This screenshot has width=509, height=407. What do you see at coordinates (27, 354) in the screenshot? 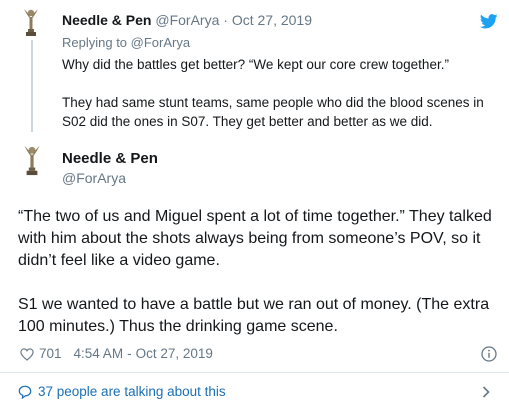
I see `heart-icon` at bounding box center [27, 354].